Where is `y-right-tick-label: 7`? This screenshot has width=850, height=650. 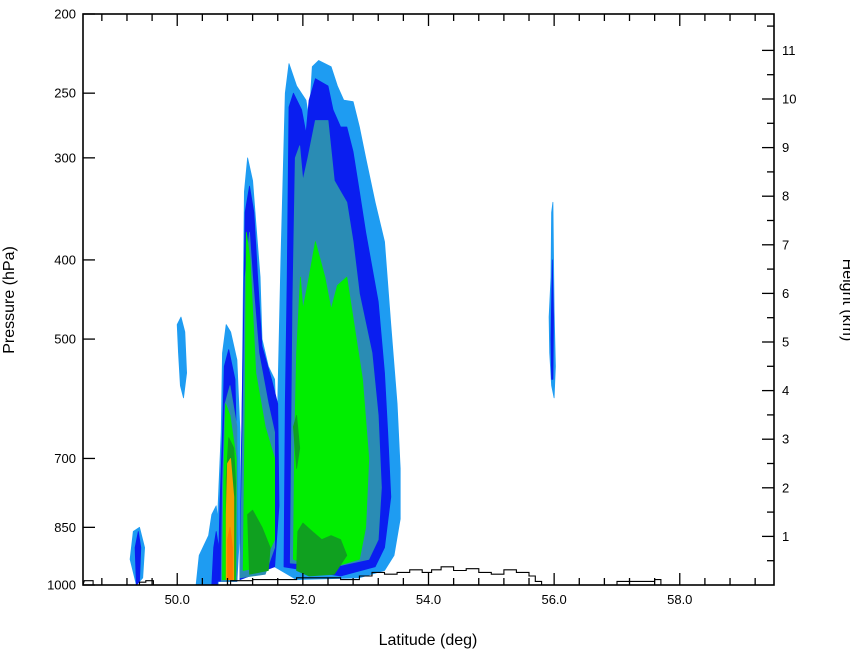 y-right-tick-label: 7 is located at coordinates (785, 244).